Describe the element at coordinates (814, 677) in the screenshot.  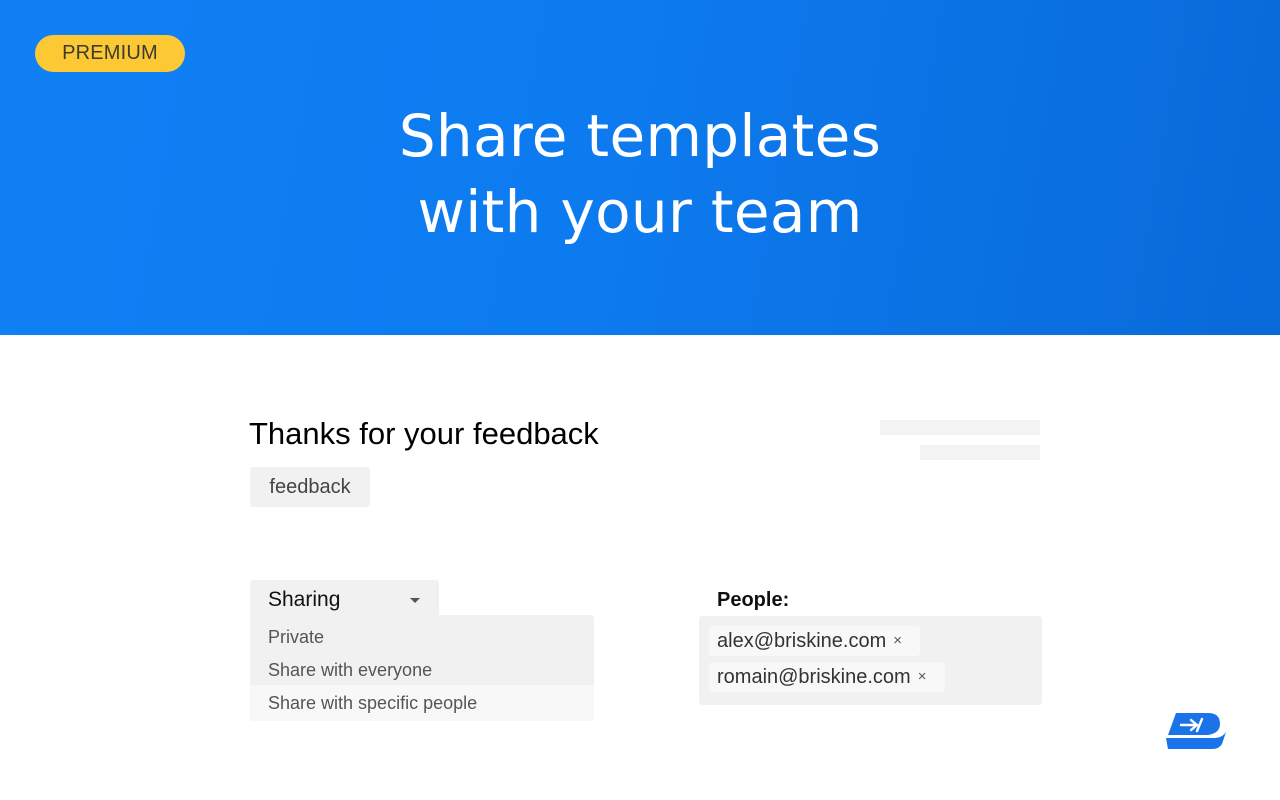
I see `email-chip-text: romain@briskine.com` at that location.